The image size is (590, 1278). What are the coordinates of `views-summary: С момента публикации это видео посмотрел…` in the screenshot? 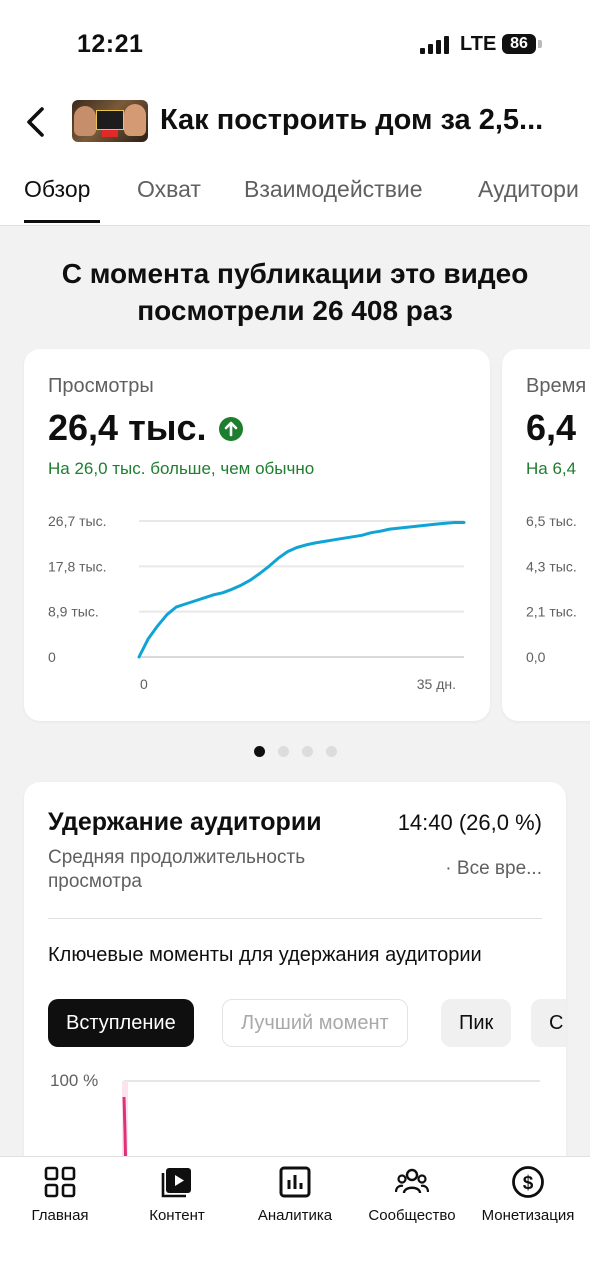 It's located at (295, 292).